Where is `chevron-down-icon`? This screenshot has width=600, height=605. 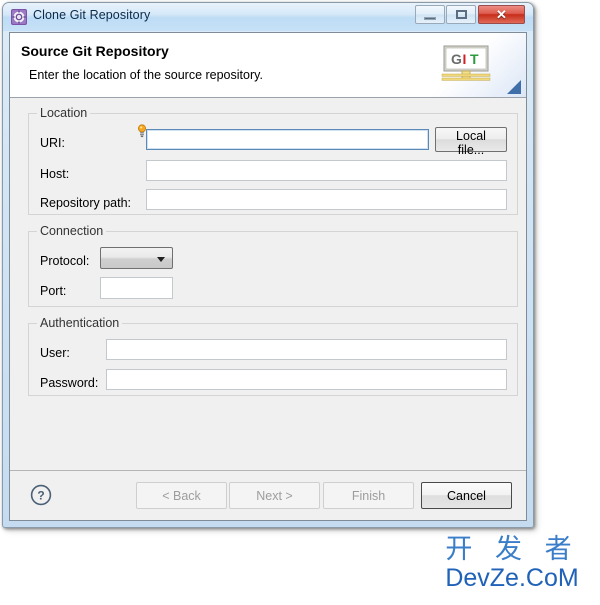 chevron-down-icon is located at coordinates (161, 259).